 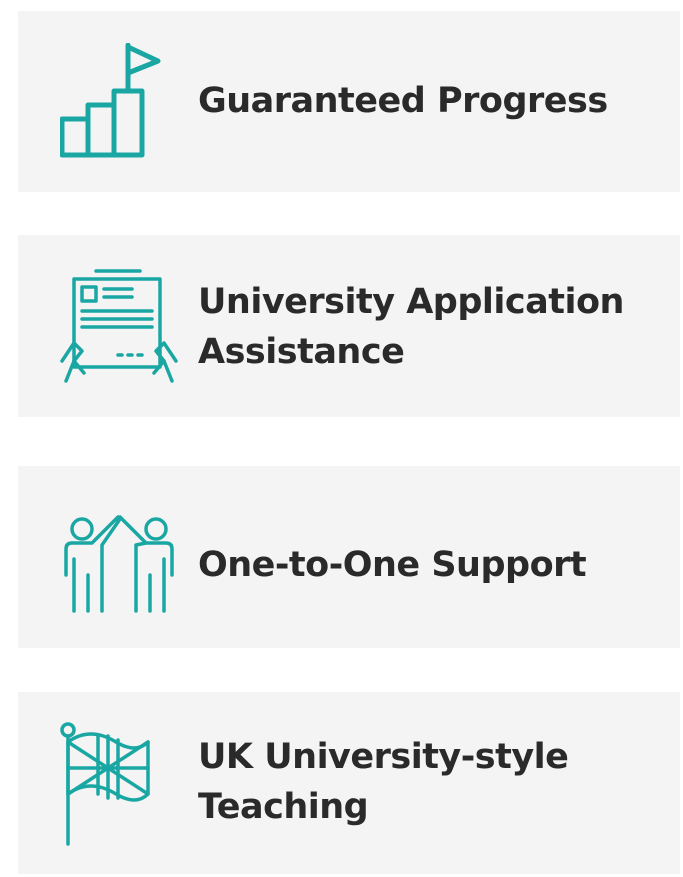 I want to click on feature-label: University Application Assistance, so click(x=411, y=327).